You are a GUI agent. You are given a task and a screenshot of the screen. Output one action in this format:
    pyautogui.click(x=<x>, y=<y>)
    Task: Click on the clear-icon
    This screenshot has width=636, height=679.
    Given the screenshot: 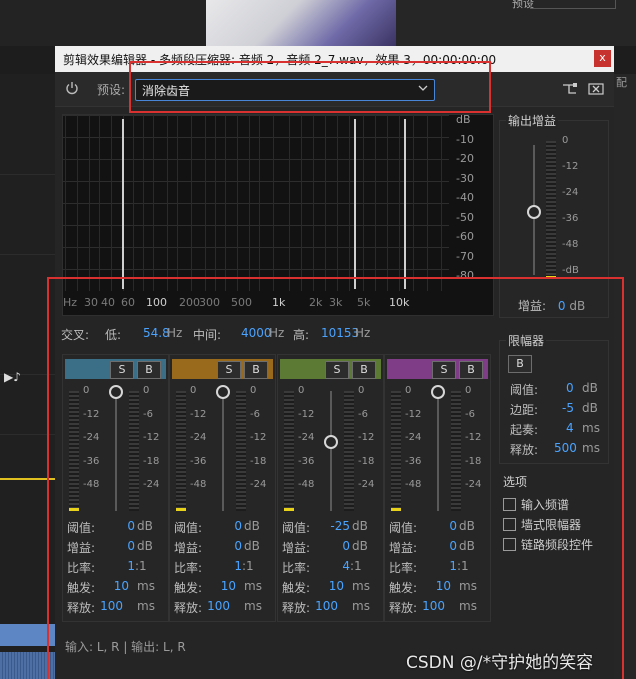 What is the action you would take?
    pyautogui.click(x=596, y=89)
    